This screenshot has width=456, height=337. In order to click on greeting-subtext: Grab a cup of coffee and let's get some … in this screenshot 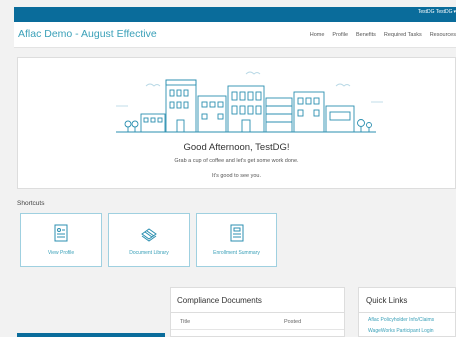, I will do `click(236, 161)`.